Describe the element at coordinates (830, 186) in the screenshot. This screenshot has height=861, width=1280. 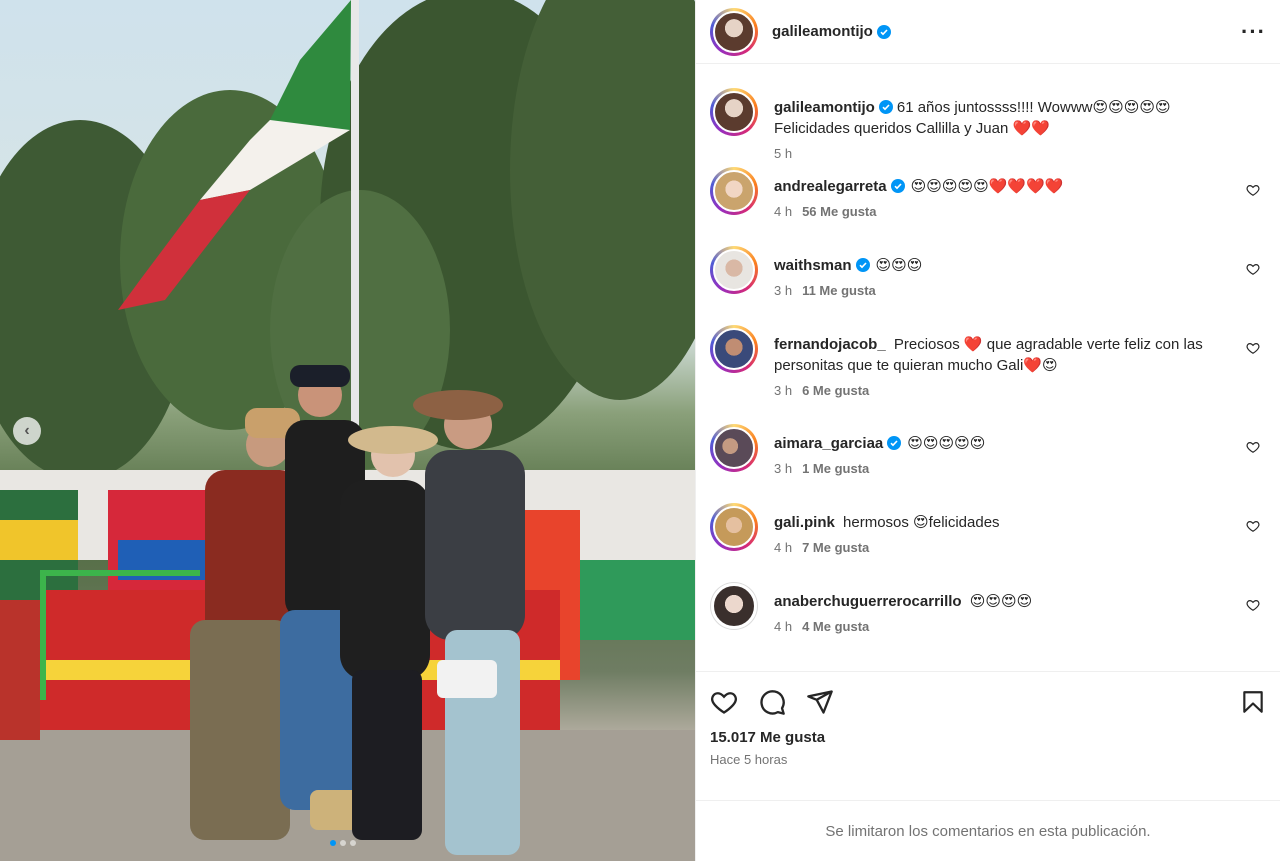
I see `comment-username: andrealegarreta` at that location.